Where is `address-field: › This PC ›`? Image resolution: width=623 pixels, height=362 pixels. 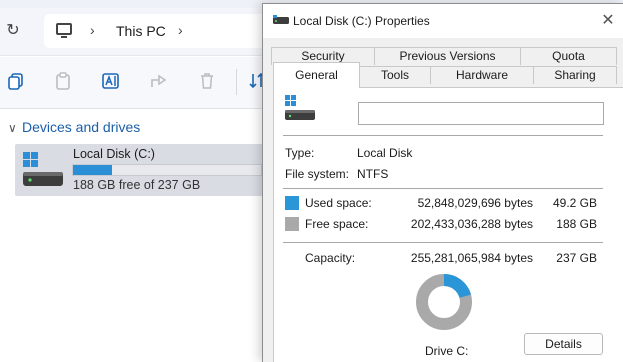 address-field: › This PC › is located at coordinates (164, 31).